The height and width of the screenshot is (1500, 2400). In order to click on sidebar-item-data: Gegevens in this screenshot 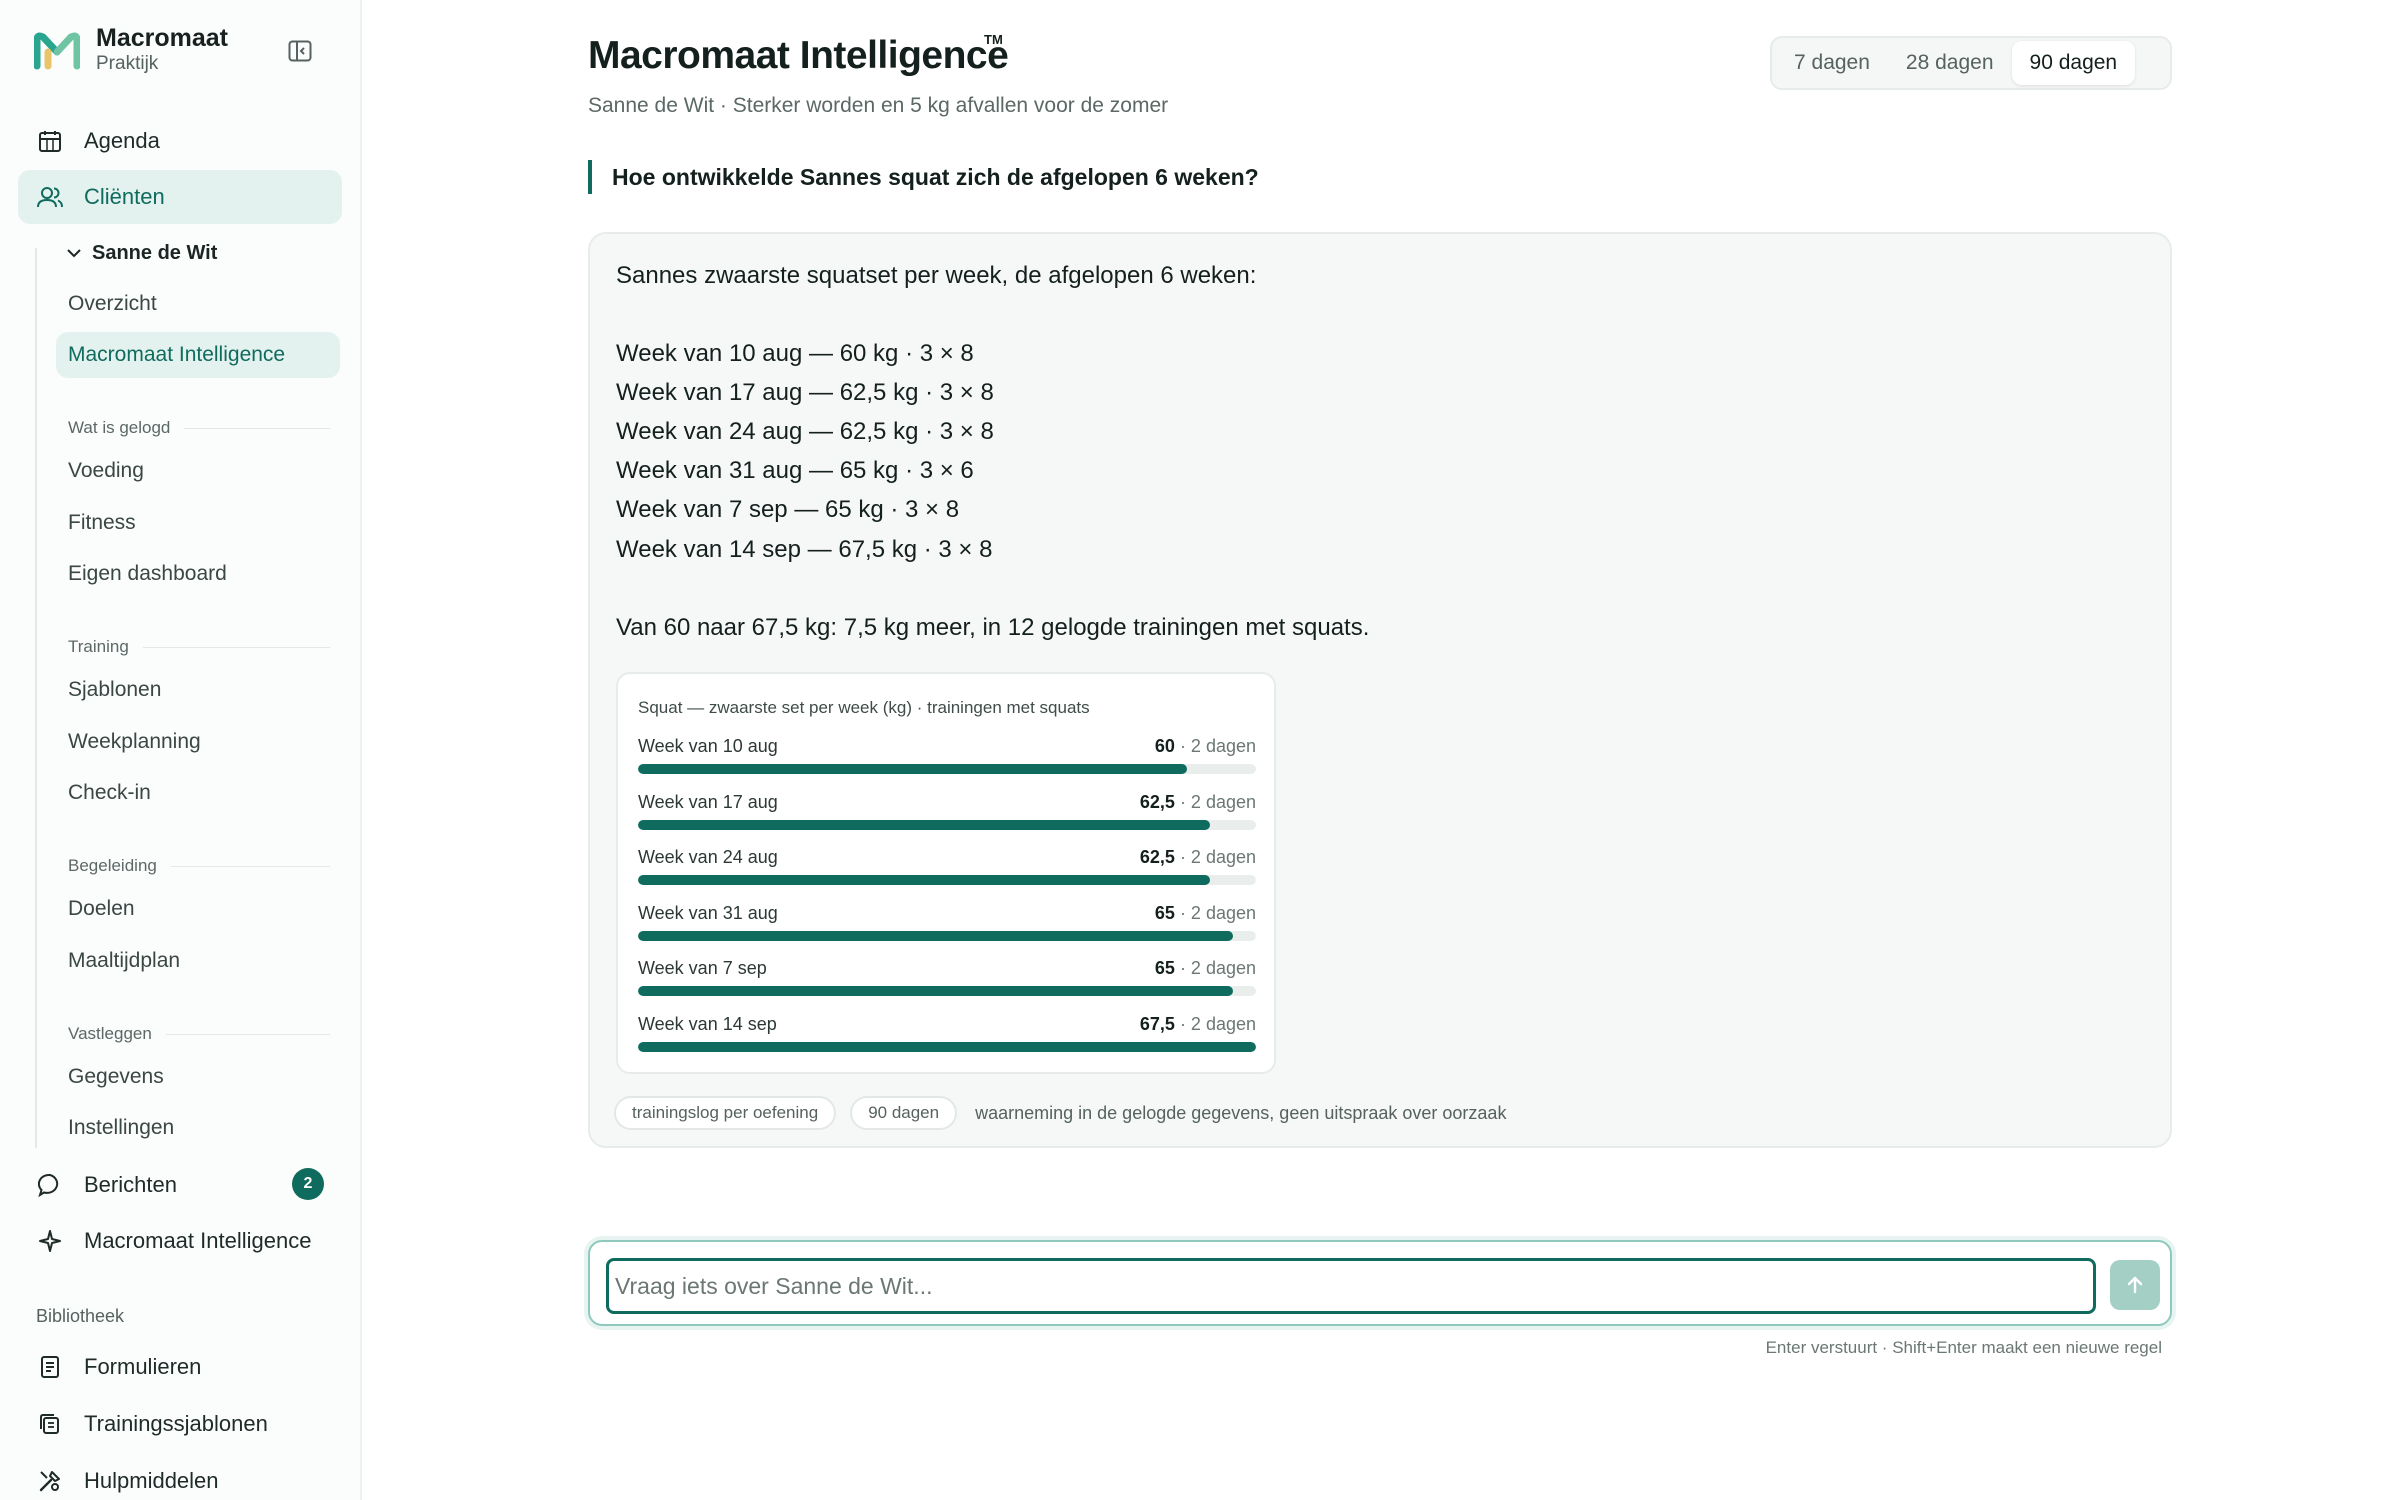, I will do `click(198, 1077)`.